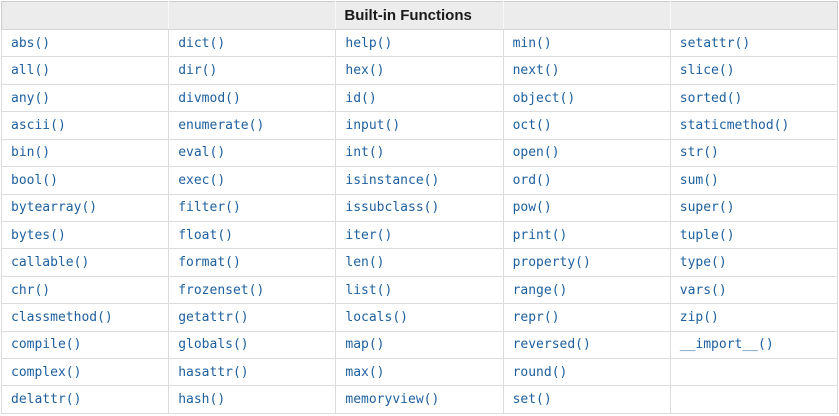 Image resolution: width=839 pixels, height=416 pixels. What do you see at coordinates (544, 98) in the screenshot?
I see `function-link: object()` at bounding box center [544, 98].